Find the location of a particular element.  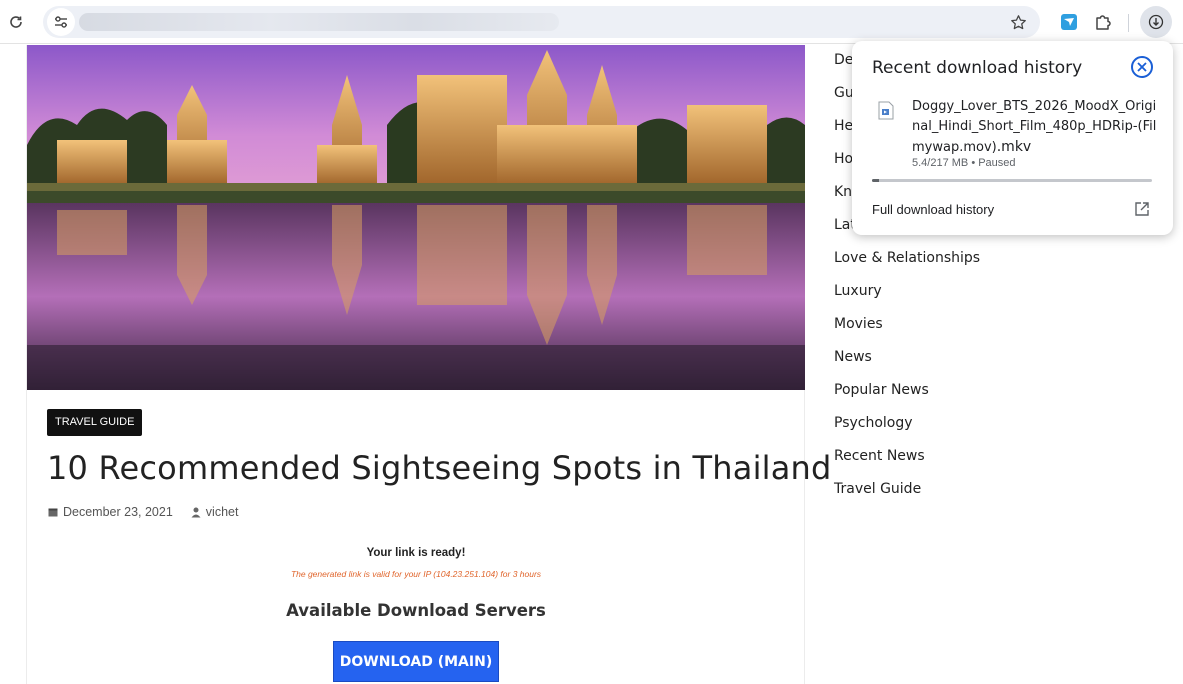

download-bubble-title: Recent download history is located at coordinates (977, 68).